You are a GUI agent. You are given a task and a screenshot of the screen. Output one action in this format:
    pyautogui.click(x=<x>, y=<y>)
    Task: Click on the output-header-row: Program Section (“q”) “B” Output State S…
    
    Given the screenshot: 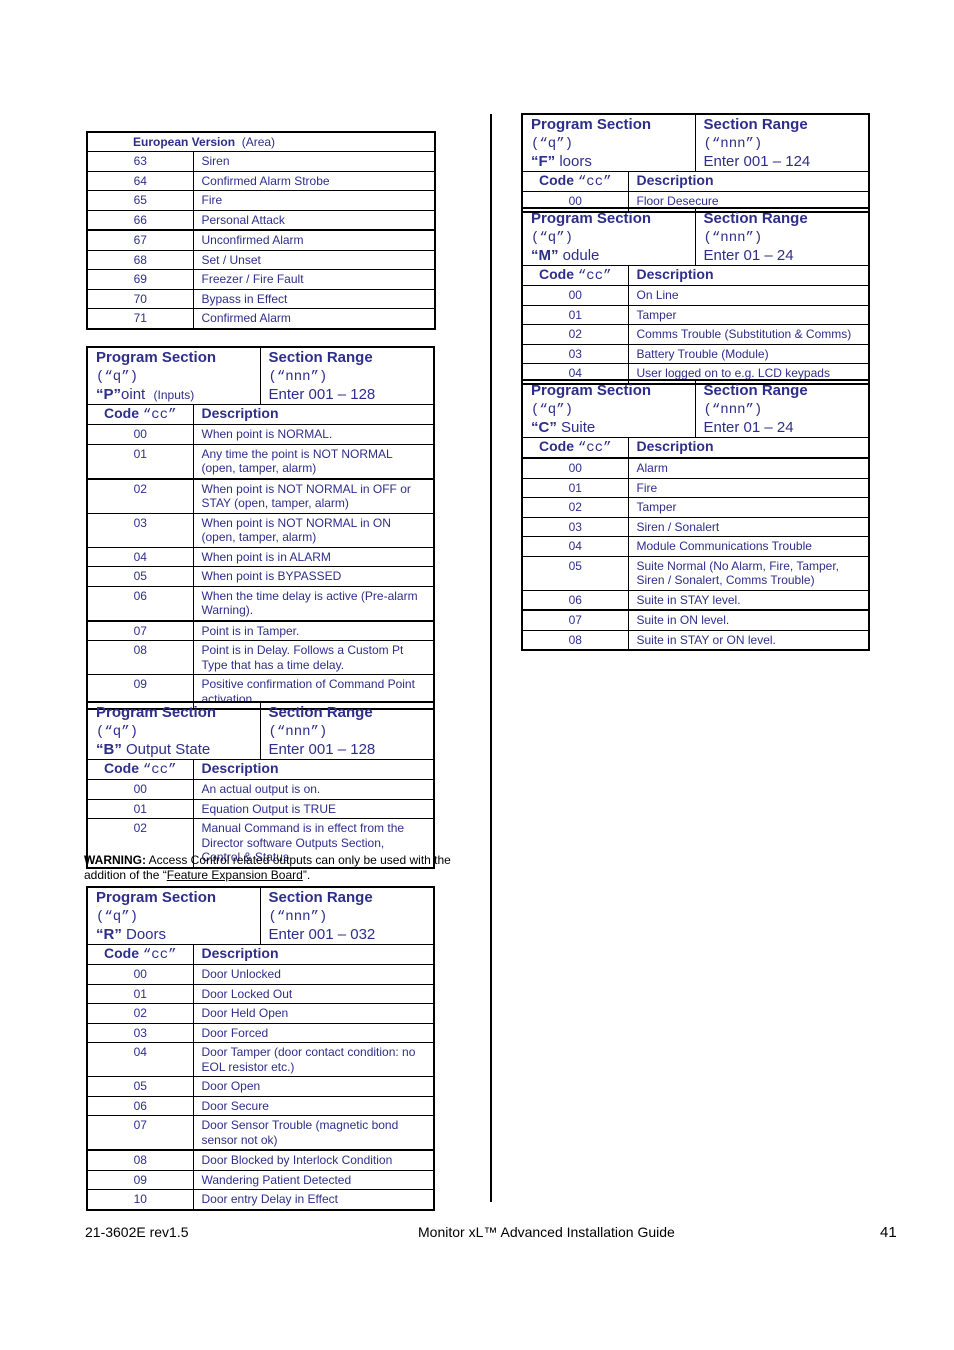 What is the action you would take?
    pyautogui.click(x=260, y=730)
    